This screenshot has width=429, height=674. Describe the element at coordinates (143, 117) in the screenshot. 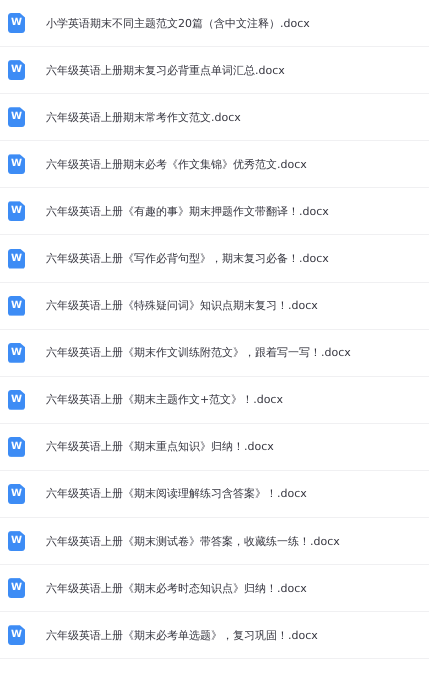

I see `file-name: 六年级英语上册期末常考作文范文.docx` at that location.